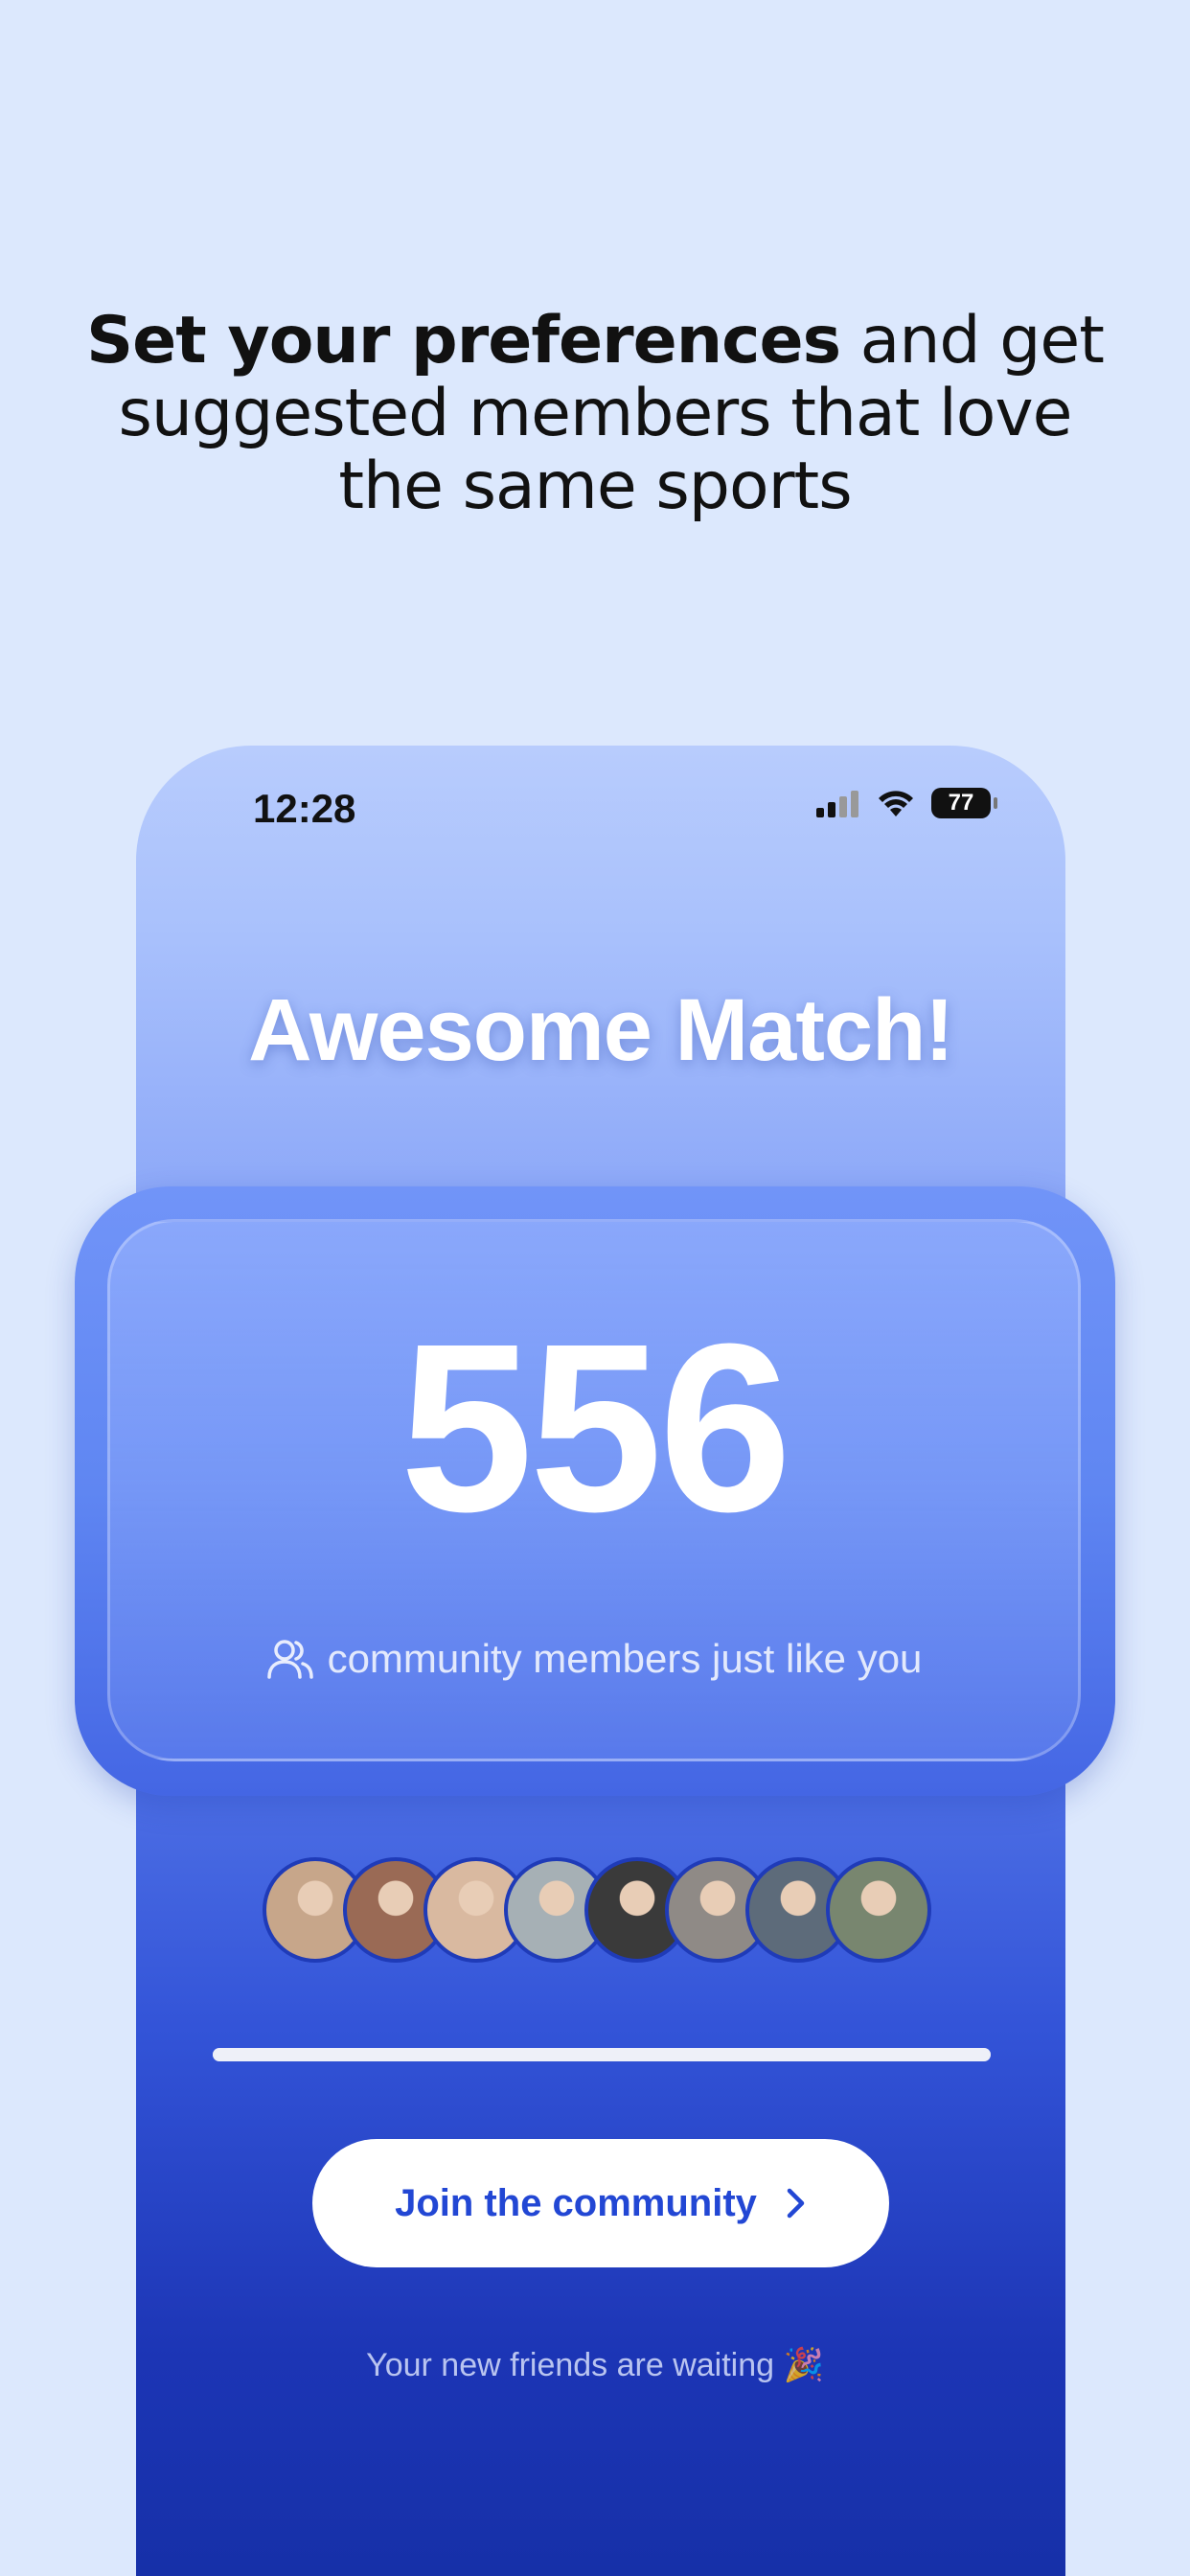  I want to click on join-community-label: Join the community, so click(576, 2202).